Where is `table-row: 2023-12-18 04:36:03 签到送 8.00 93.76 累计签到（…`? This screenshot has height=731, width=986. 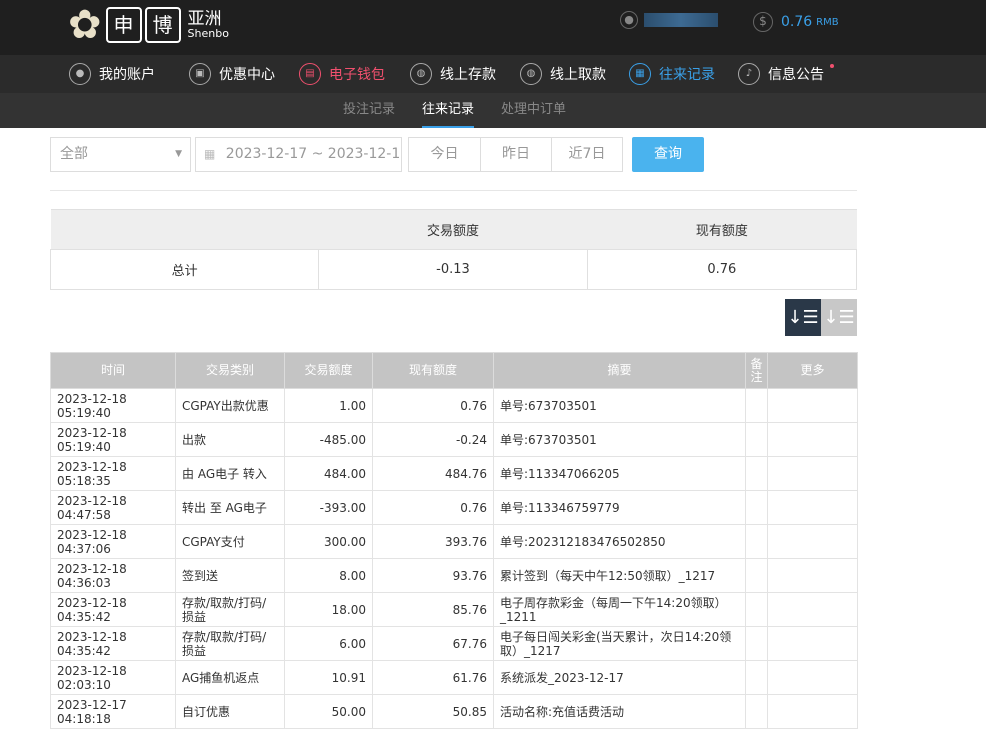
table-row: 2023-12-18 04:36:03 签到送 8.00 93.76 累计签到（… is located at coordinates (454, 575).